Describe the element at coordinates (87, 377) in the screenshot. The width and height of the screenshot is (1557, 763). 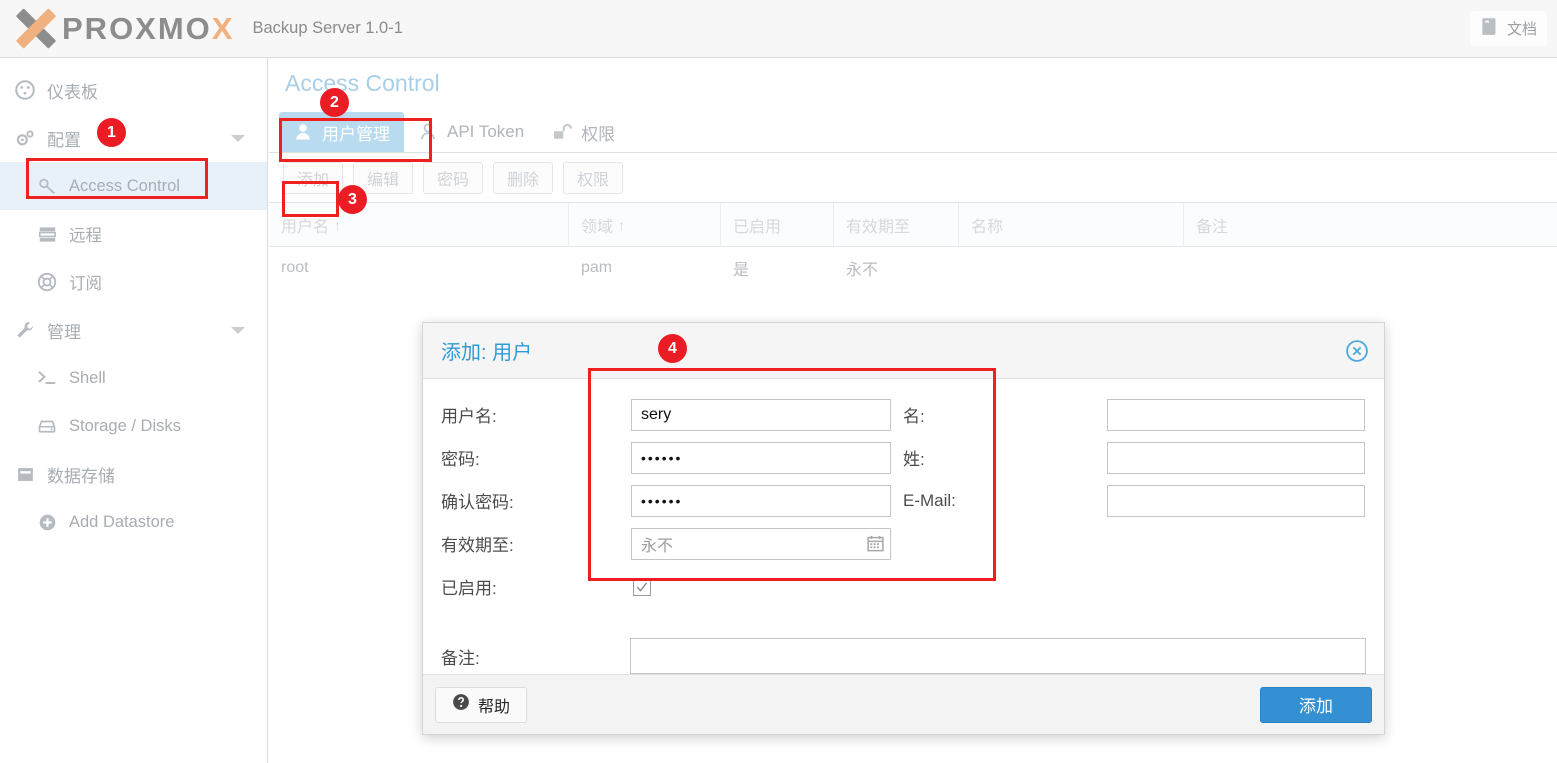
I see `sidebar-label: Shell` at that location.